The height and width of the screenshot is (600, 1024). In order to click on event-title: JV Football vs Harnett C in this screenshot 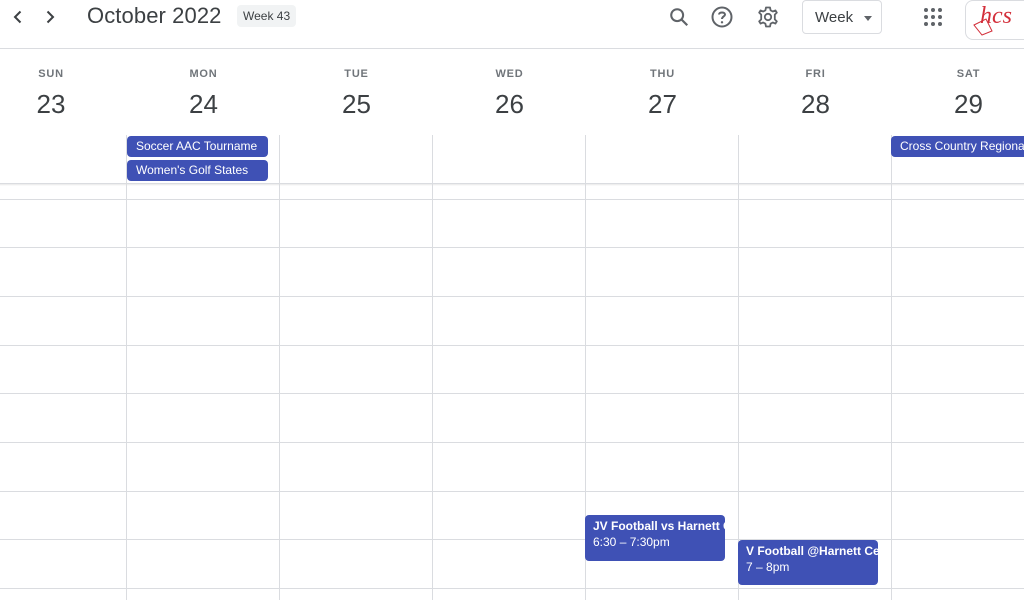, I will do `click(659, 526)`.